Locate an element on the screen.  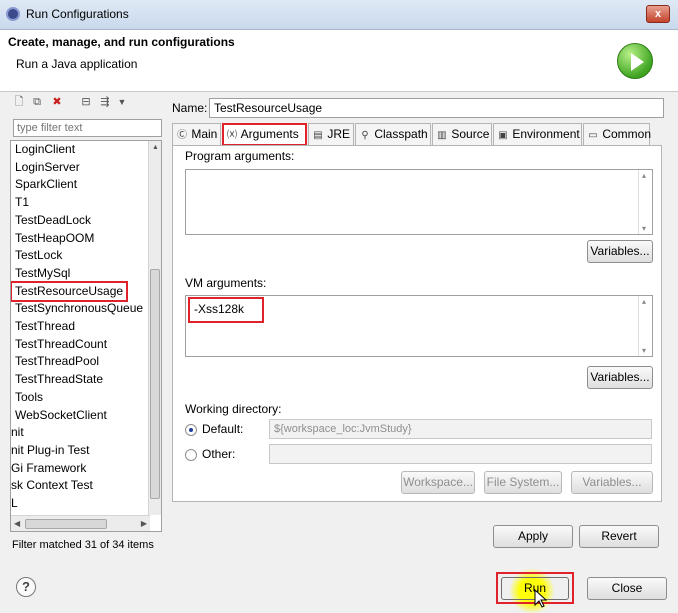
filter-input is located at coordinates (87, 128).